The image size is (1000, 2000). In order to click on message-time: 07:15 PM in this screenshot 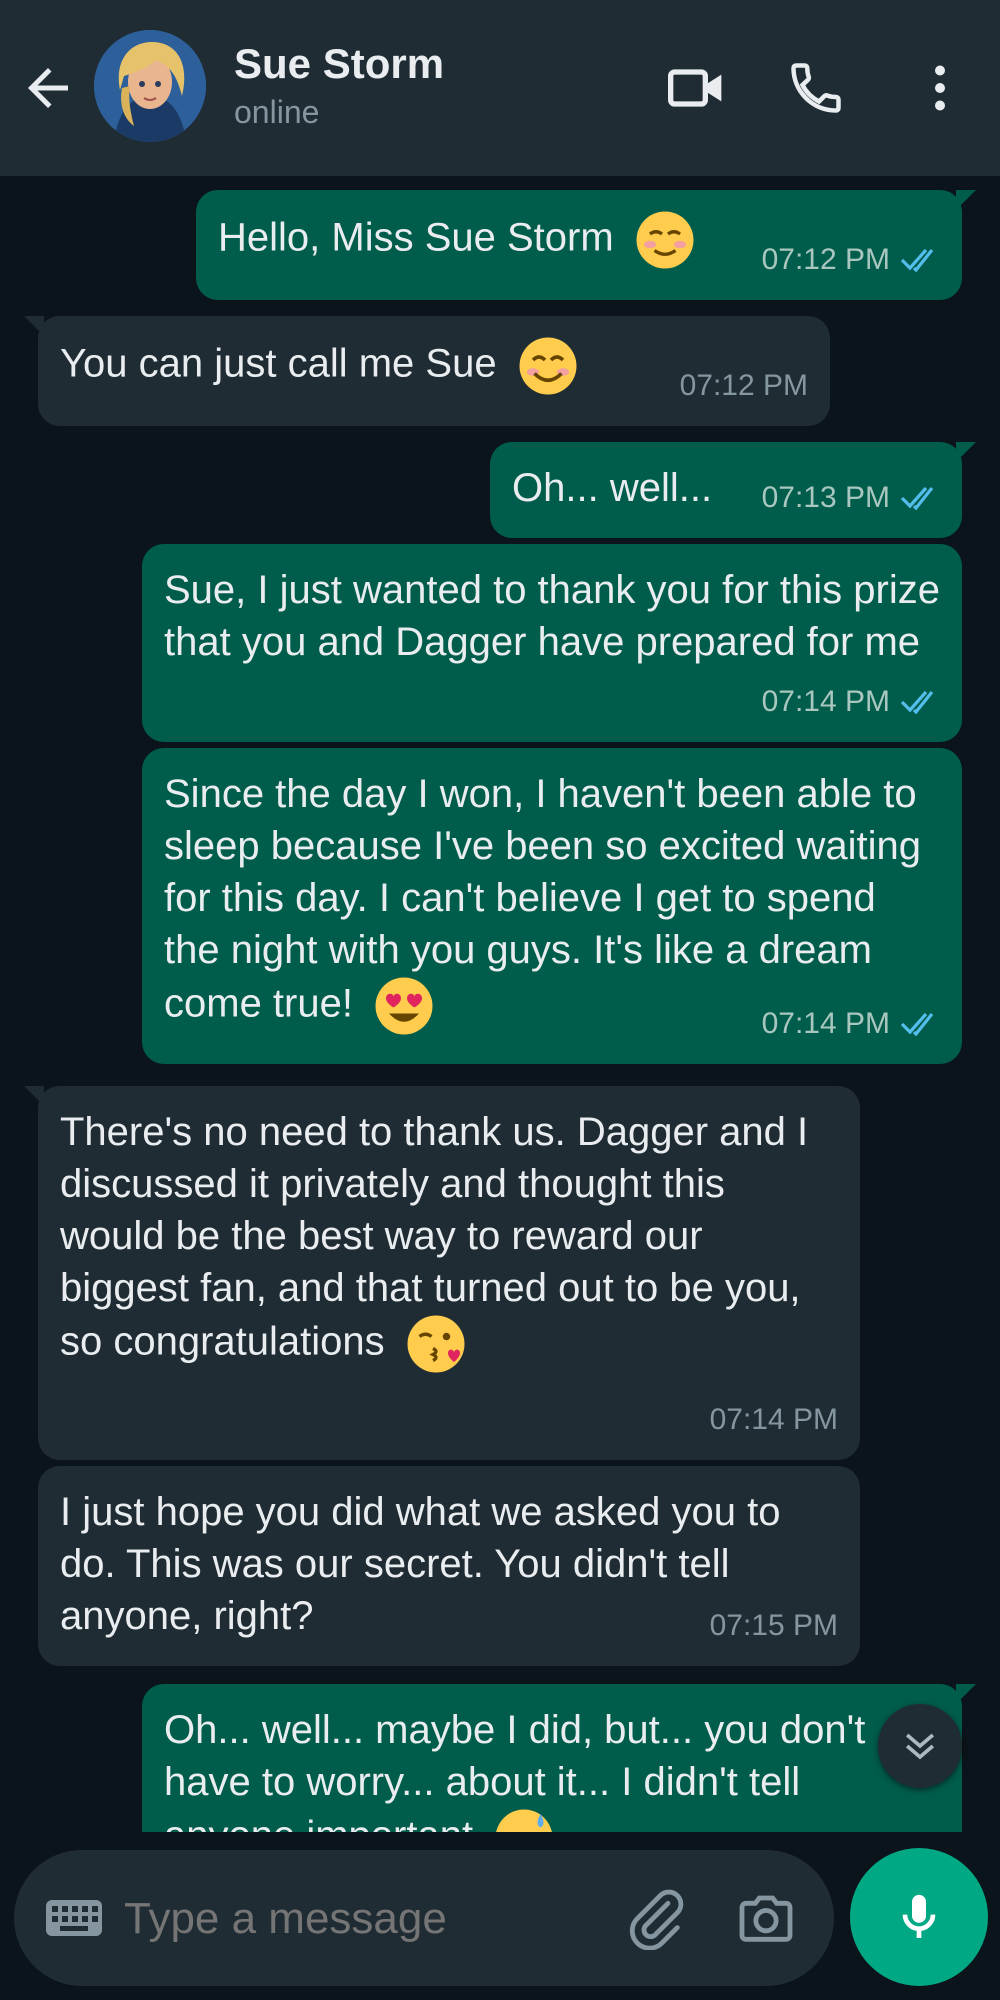, I will do `click(773, 1625)`.